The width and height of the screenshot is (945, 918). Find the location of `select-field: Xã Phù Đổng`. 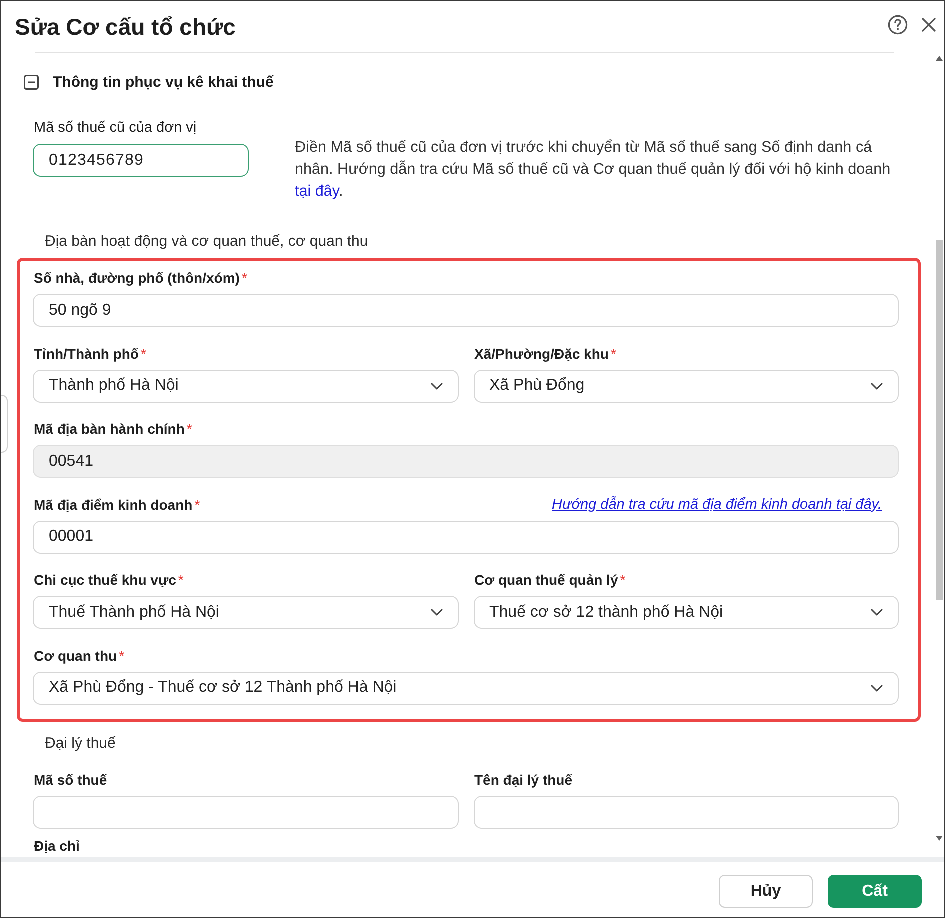

select-field: Xã Phù Đổng is located at coordinates (686, 386).